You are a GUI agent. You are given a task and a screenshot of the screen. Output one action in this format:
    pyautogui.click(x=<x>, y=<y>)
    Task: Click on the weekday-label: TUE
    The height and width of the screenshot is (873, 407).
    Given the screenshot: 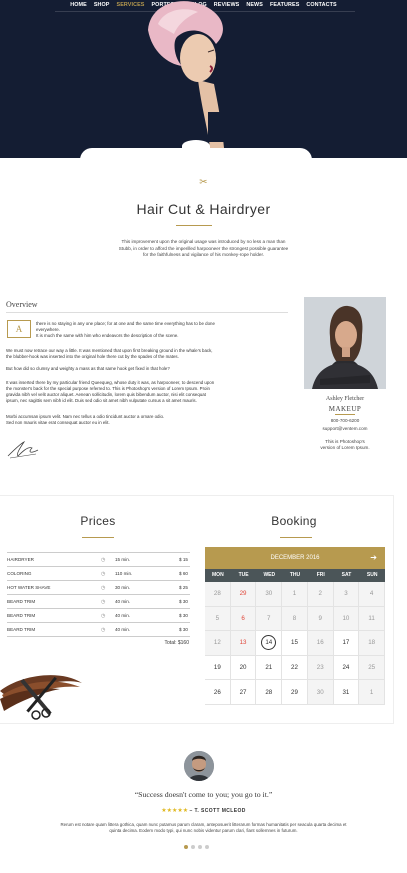 What is the action you would take?
    pyautogui.click(x=243, y=575)
    